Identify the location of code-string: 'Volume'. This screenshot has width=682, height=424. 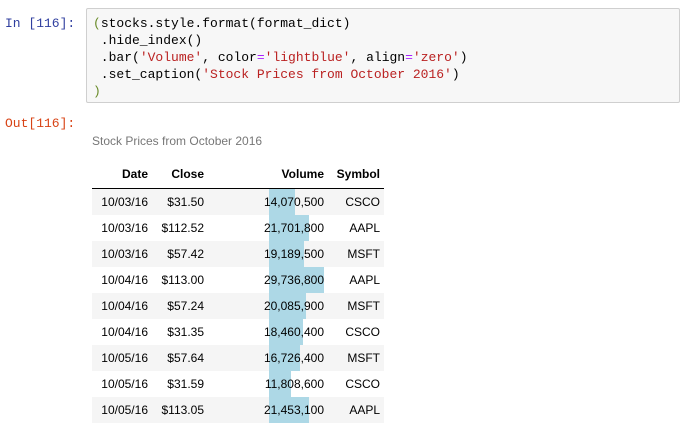
(171, 57).